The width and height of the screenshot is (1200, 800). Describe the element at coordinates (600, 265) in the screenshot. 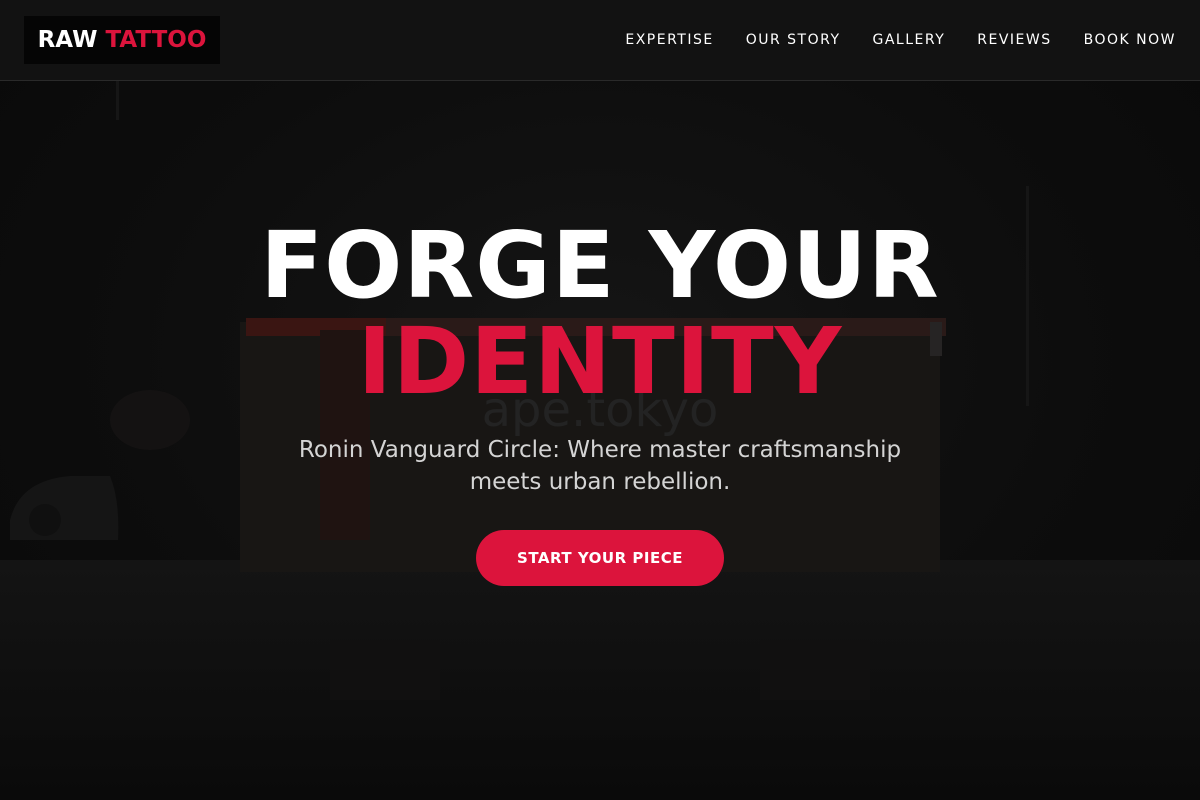

I see `hero-title-line-1: FORGE YOUR` at that location.